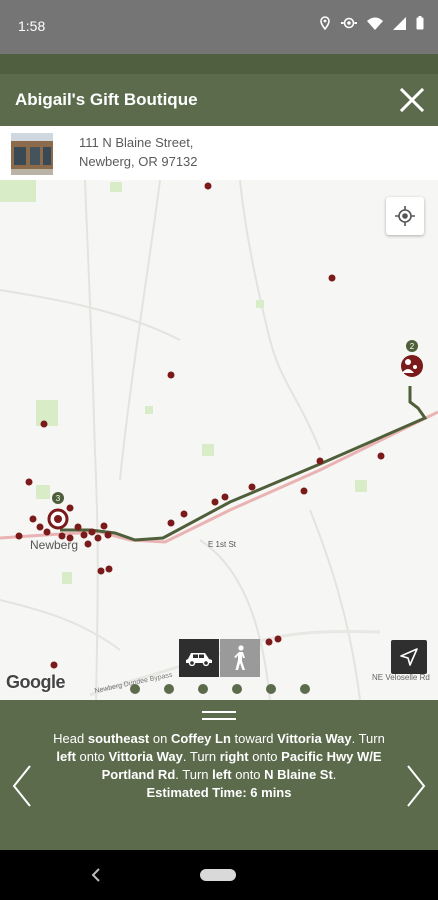 The height and width of the screenshot is (900, 438). What do you see at coordinates (220, 690) in the screenshot?
I see `page-indicator` at bounding box center [220, 690].